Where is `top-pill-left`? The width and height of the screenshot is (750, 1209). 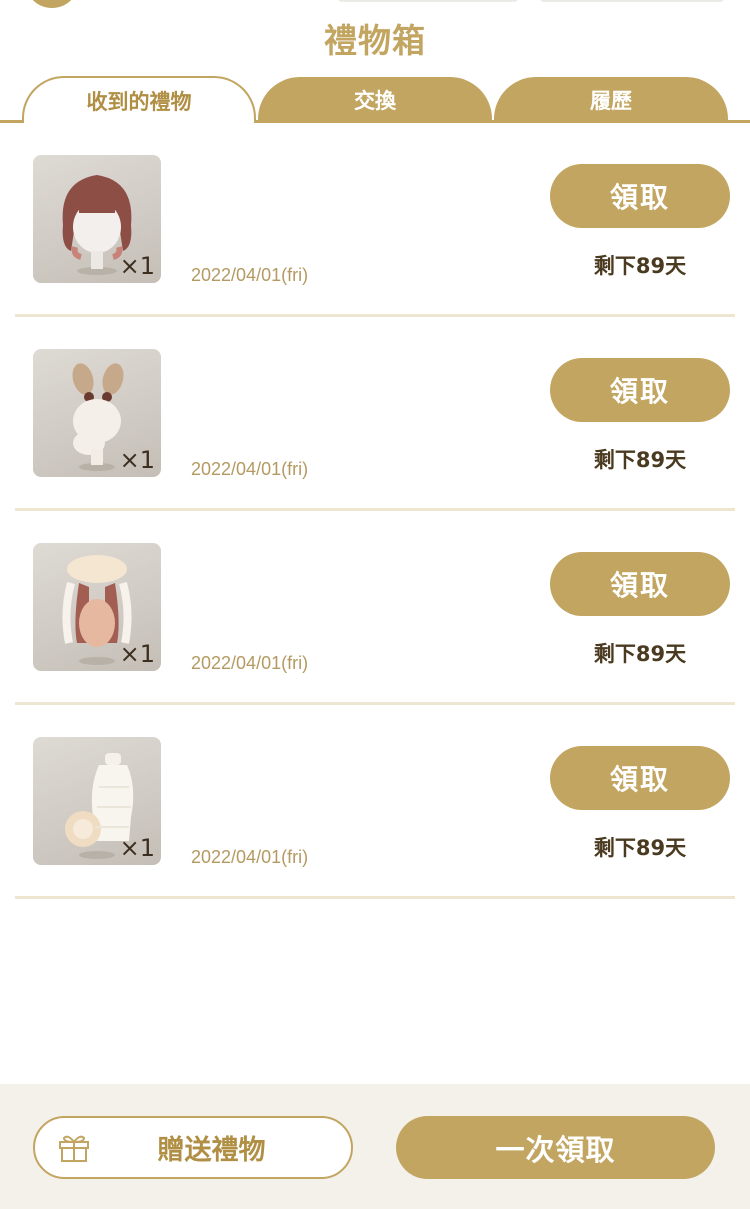
top-pill-left is located at coordinates (428, 1).